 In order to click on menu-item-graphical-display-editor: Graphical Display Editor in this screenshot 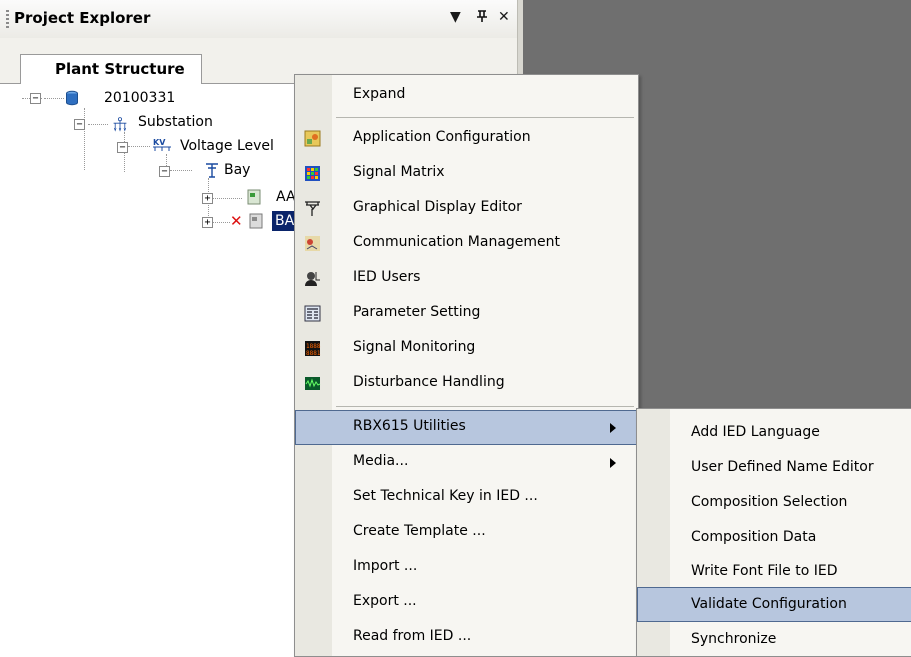, I will do `click(466, 208)`.